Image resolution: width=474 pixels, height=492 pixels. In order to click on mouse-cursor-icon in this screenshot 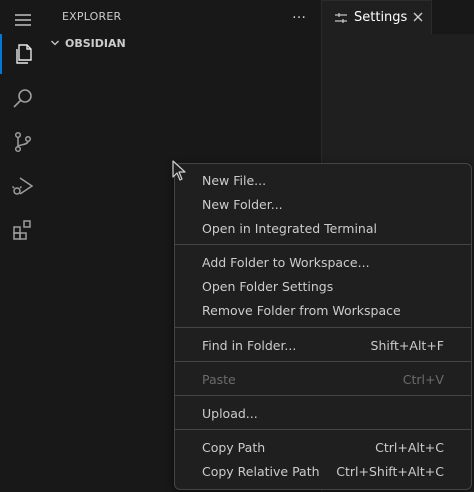, I will do `click(179, 170)`.